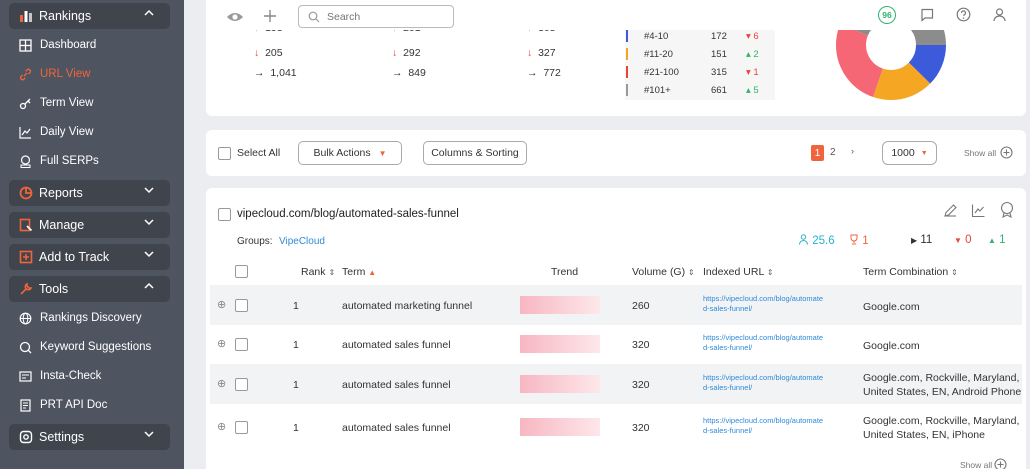 This screenshot has width=1030, height=469. Describe the element at coordinates (999, 14) in the screenshot. I see `user-icon` at that location.